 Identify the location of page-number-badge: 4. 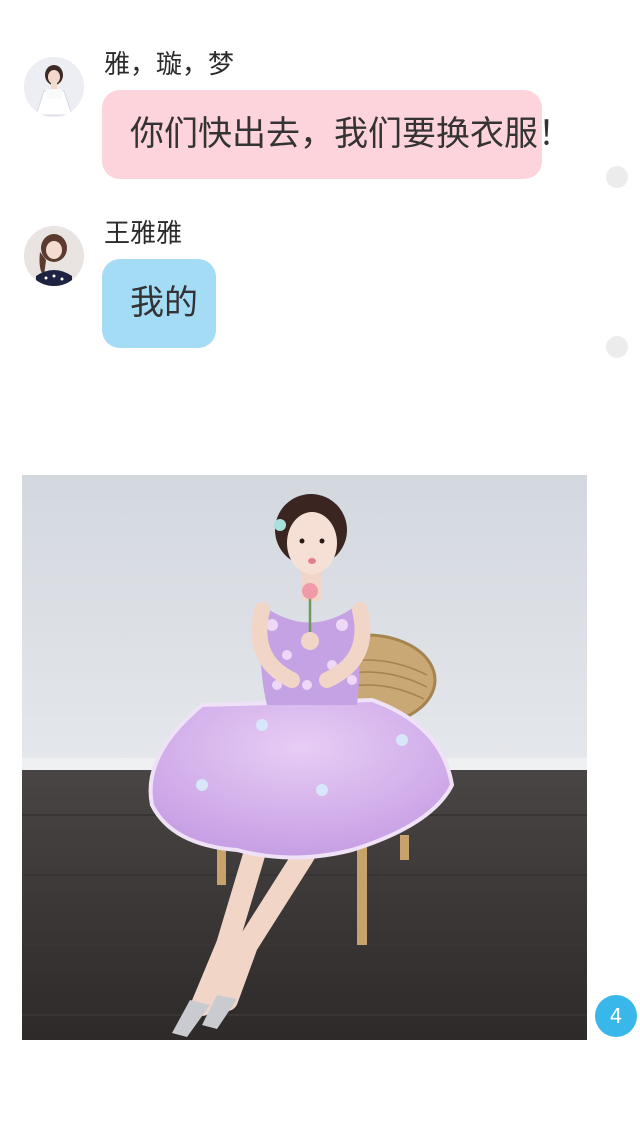
(616, 1016).